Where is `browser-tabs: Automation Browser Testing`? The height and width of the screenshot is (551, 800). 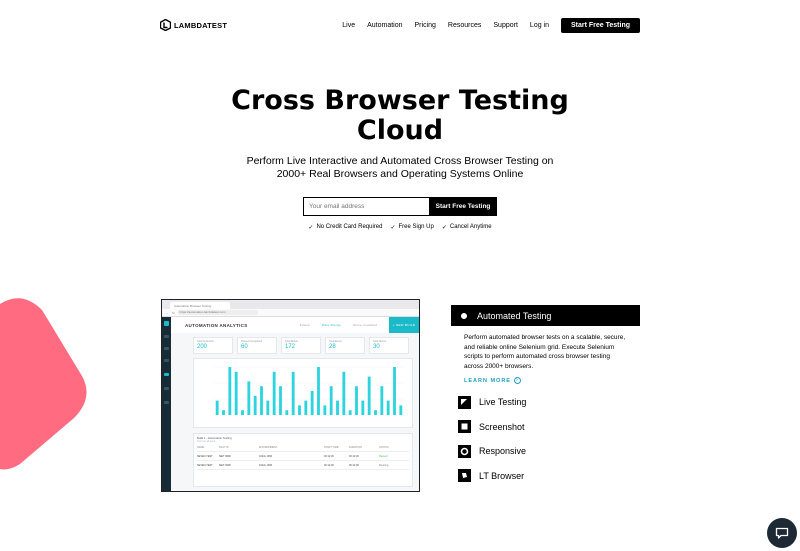
browser-tabs: Automation Browser Testing is located at coordinates (290, 304).